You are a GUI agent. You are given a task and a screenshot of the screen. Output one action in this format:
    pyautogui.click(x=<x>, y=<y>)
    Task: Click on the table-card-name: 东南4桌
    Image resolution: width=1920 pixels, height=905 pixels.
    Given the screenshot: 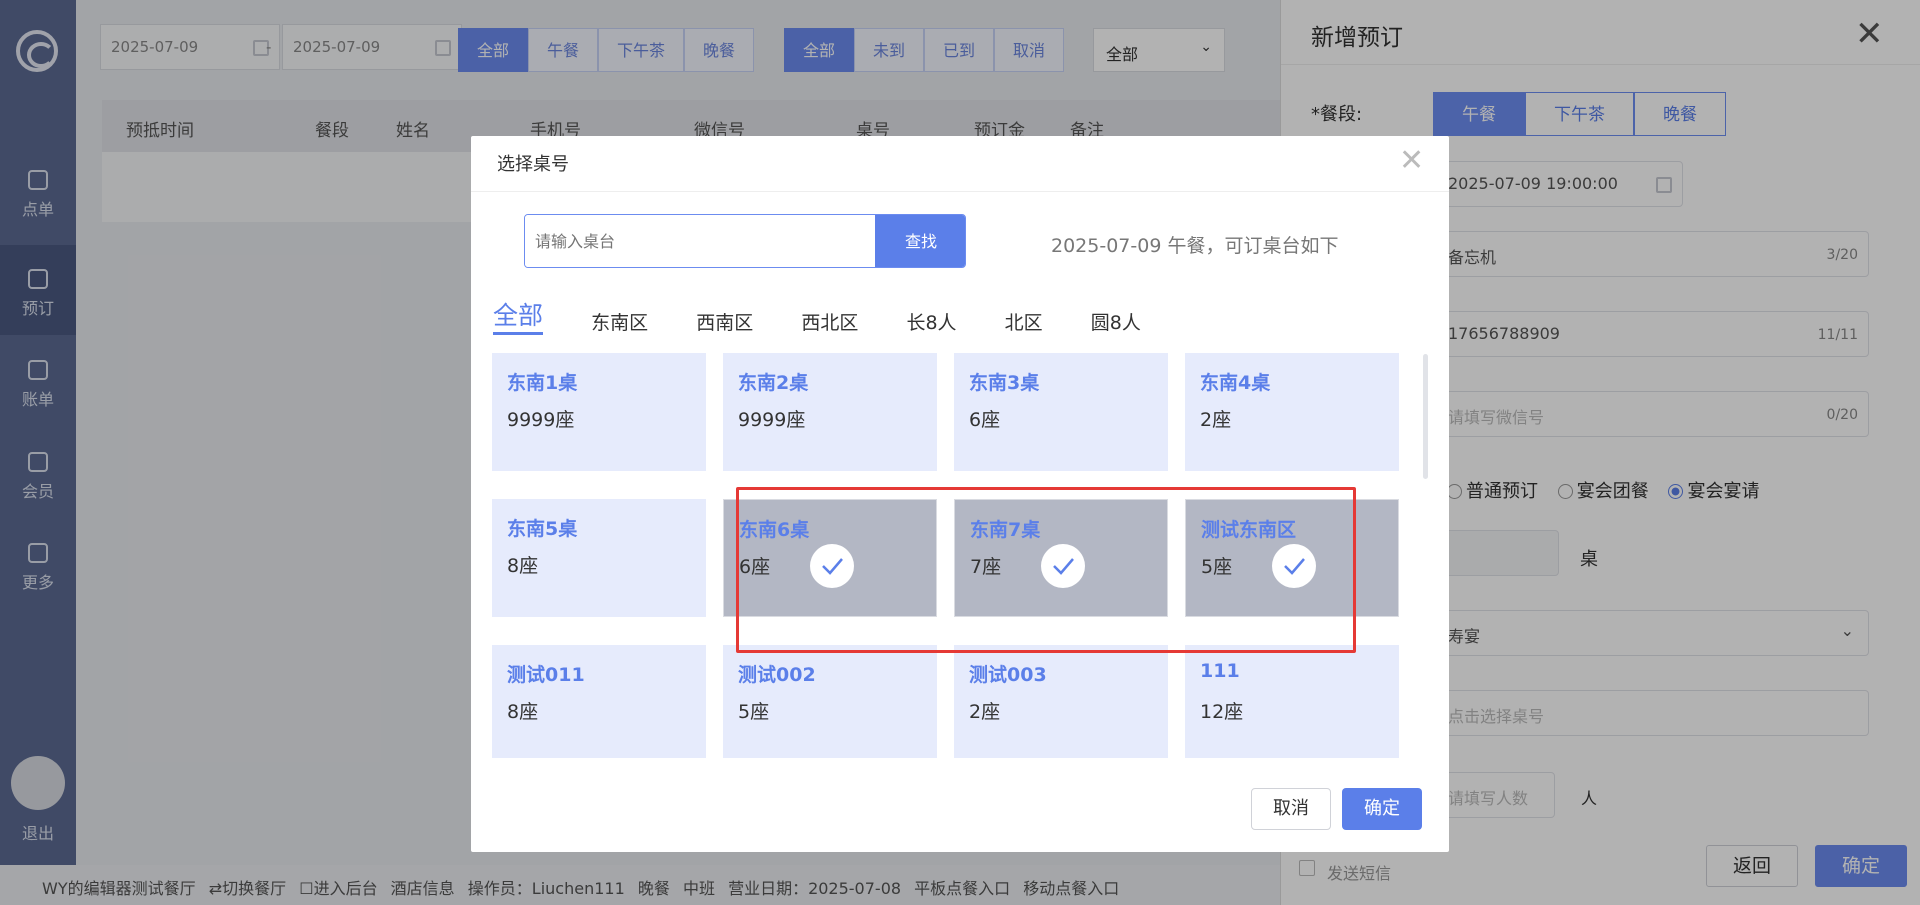 What is the action you would take?
    pyautogui.click(x=1235, y=383)
    